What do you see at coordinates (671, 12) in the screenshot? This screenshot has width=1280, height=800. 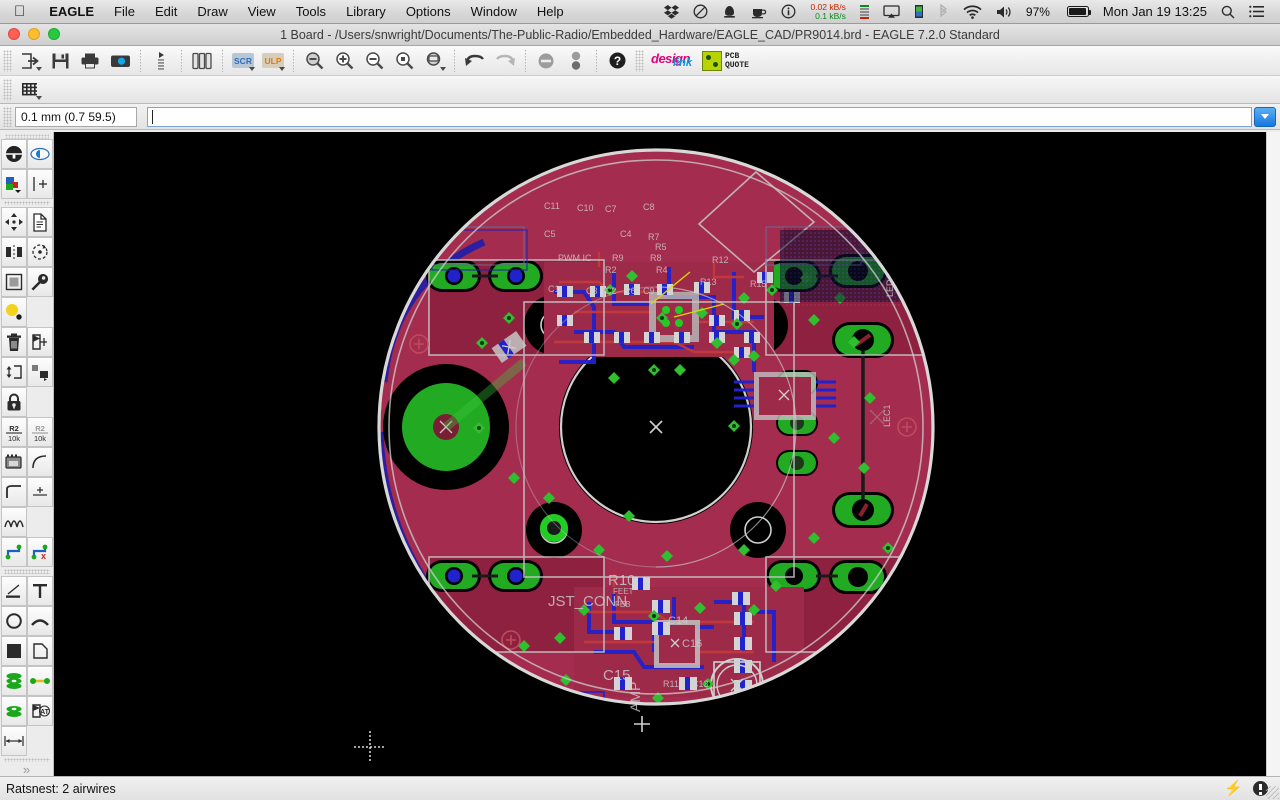 I see `dropbox-icon` at bounding box center [671, 12].